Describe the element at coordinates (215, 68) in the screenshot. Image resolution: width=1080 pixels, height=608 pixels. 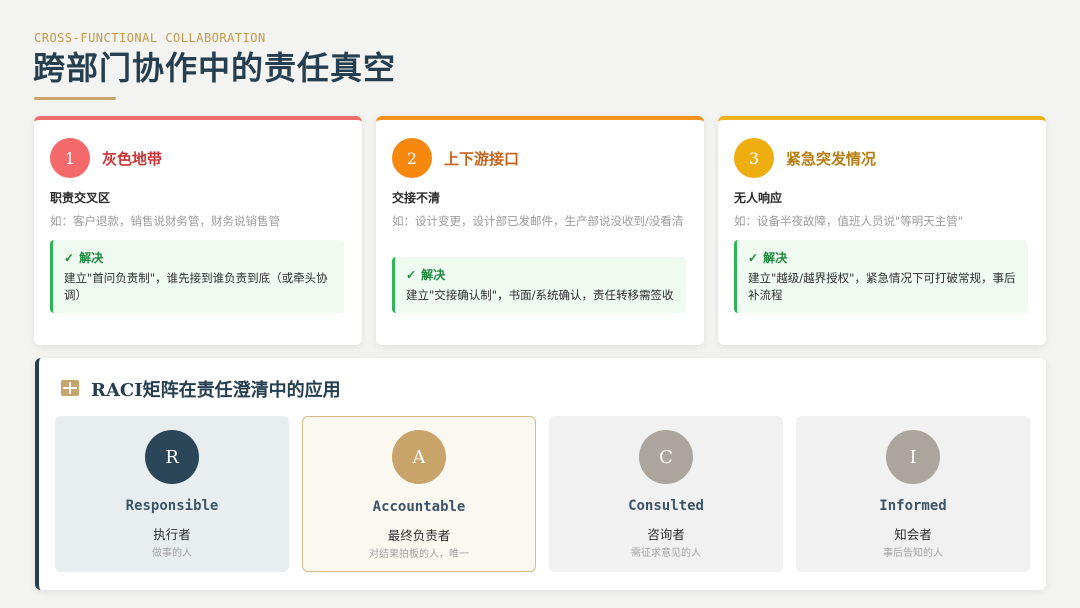
I see `page-title: 跨部门协作中的责任真空` at that location.